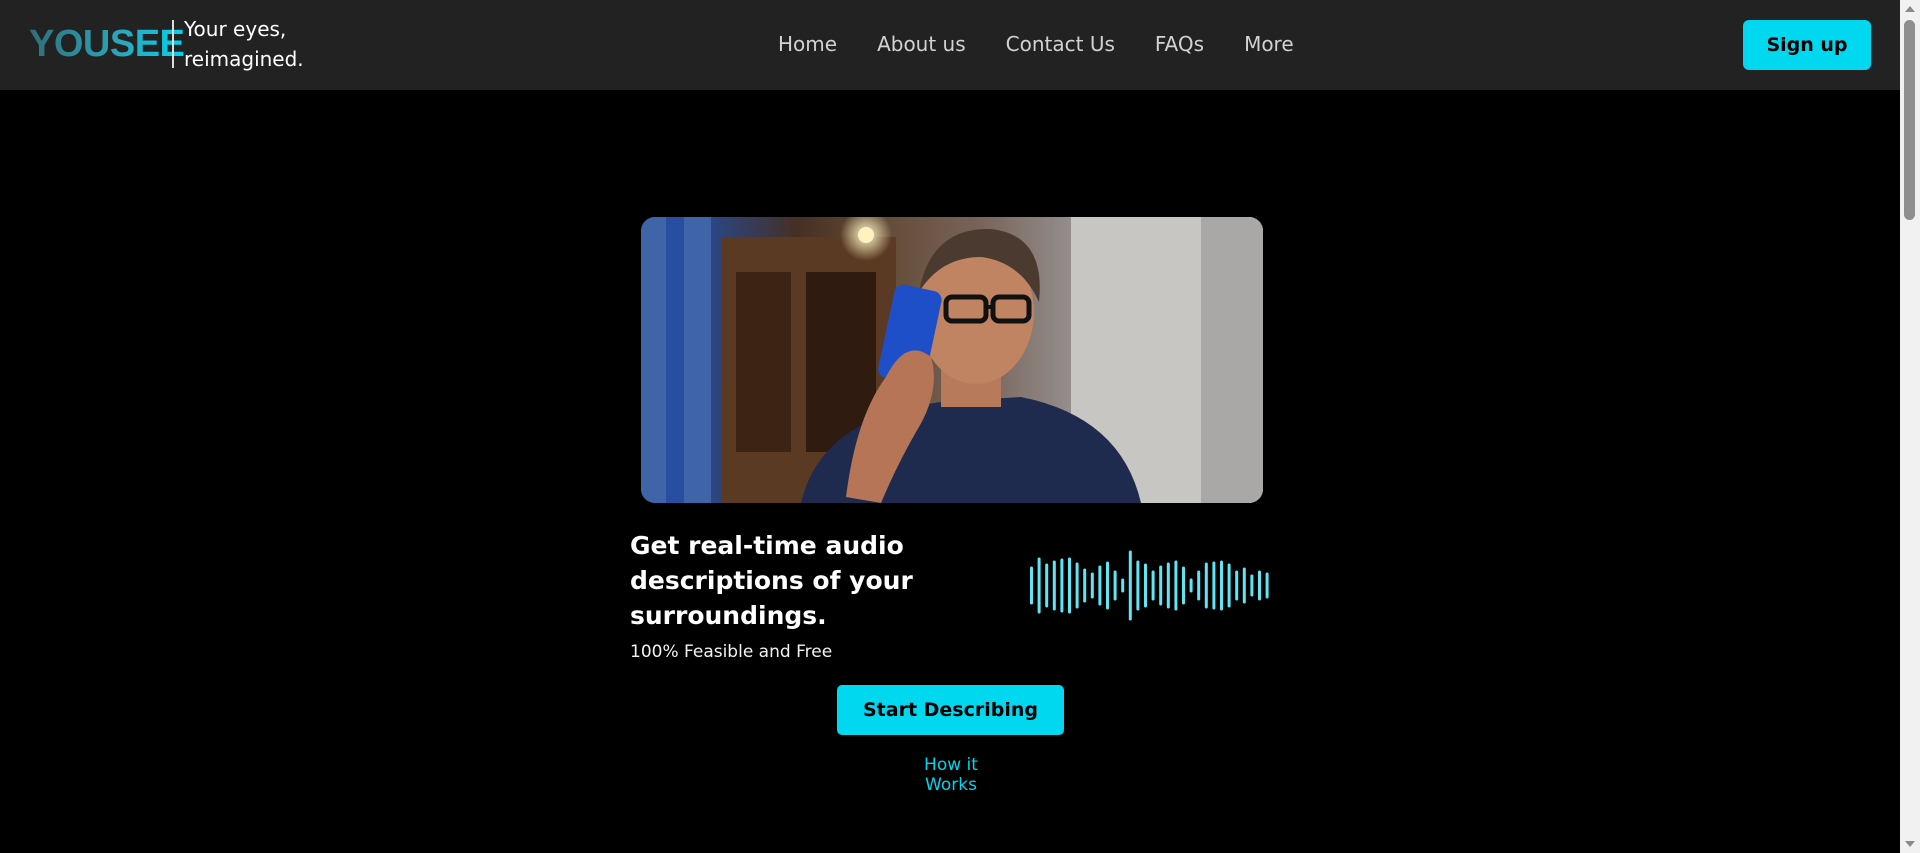 Image resolution: width=1920 pixels, height=853 pixels. What do you see at coordinates (173, 44) in the screenshot?
I see `logo-divider` at bounding box center [173, 44].